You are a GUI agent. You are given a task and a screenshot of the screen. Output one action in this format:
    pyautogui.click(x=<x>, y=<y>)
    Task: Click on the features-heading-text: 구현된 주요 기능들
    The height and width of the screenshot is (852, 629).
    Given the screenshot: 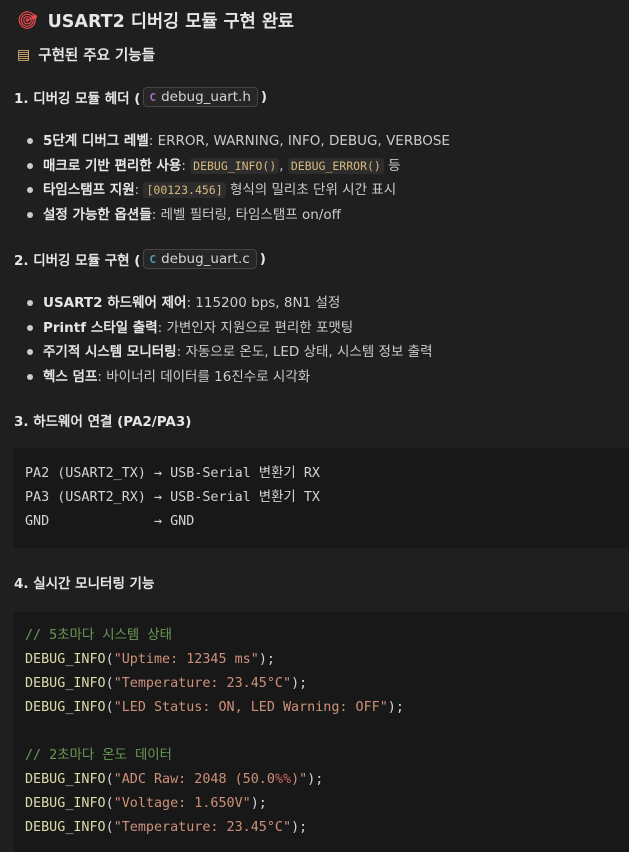 What is the action you would take?
    pyautogui.click(x=97, y=56)
    